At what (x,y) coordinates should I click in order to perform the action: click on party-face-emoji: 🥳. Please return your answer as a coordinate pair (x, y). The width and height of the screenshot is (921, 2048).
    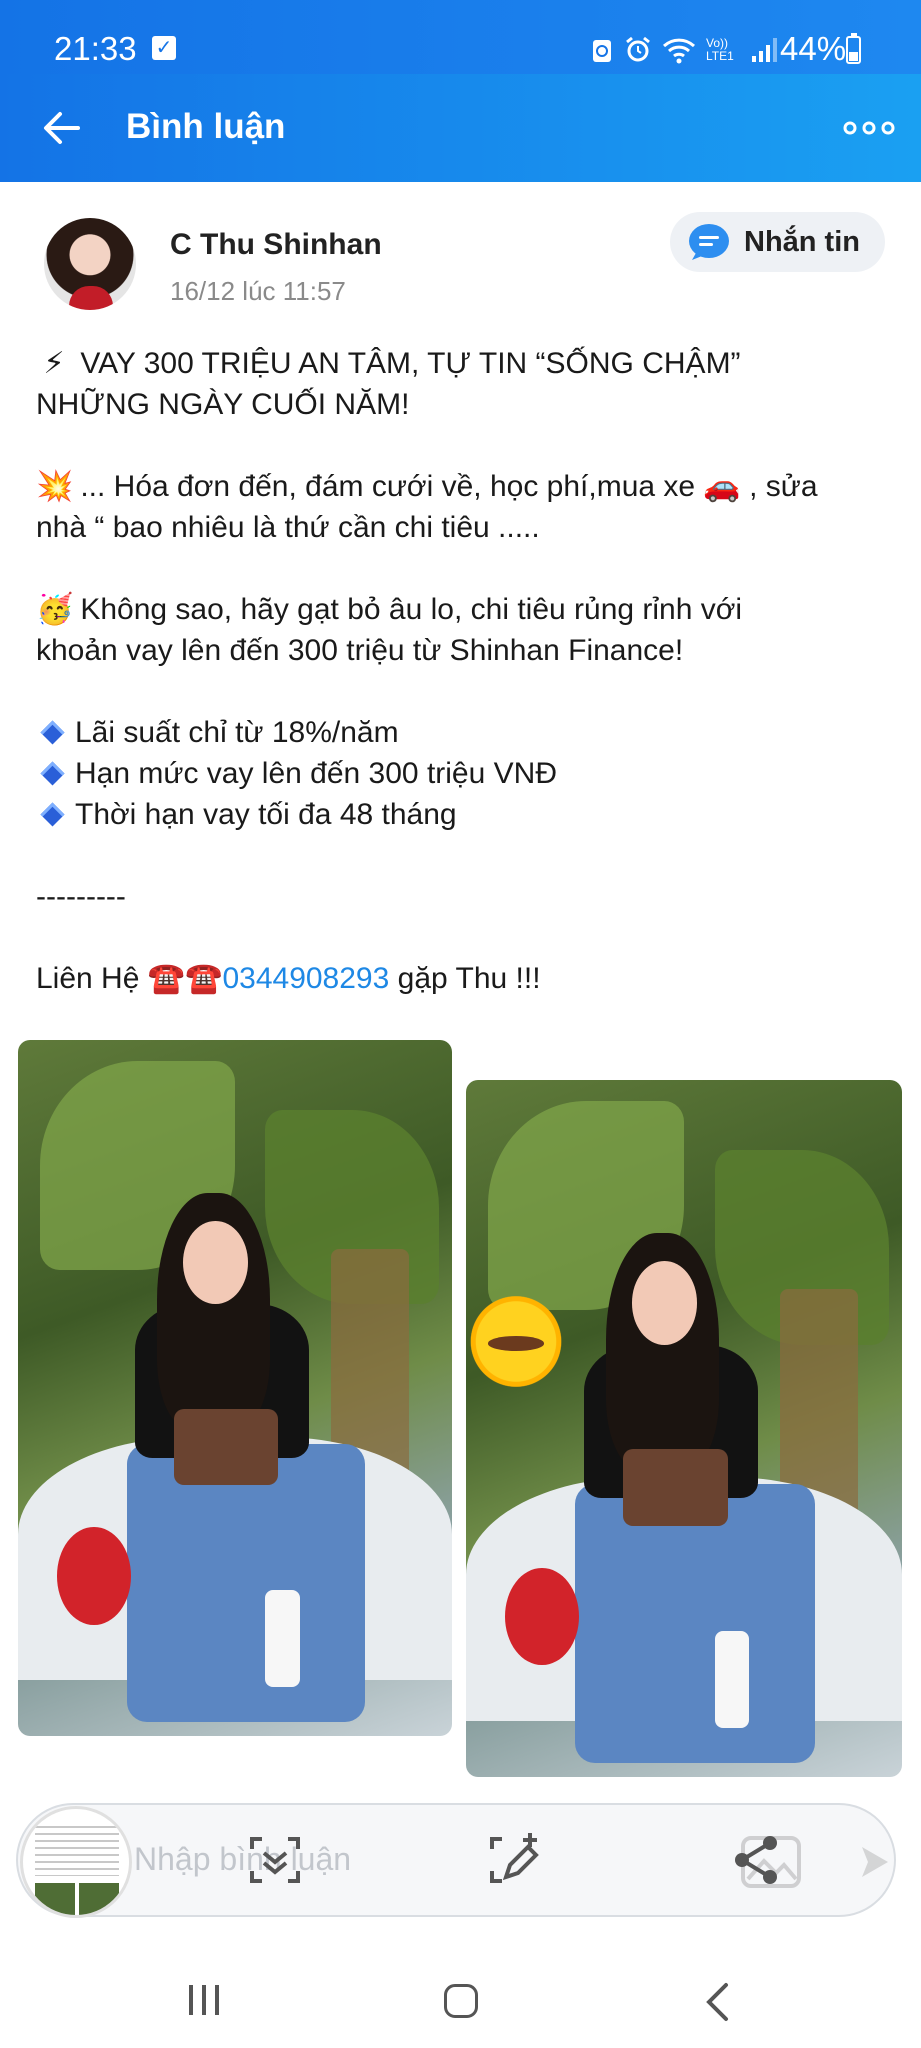
    Looking at the image, I should click on (55, 609).